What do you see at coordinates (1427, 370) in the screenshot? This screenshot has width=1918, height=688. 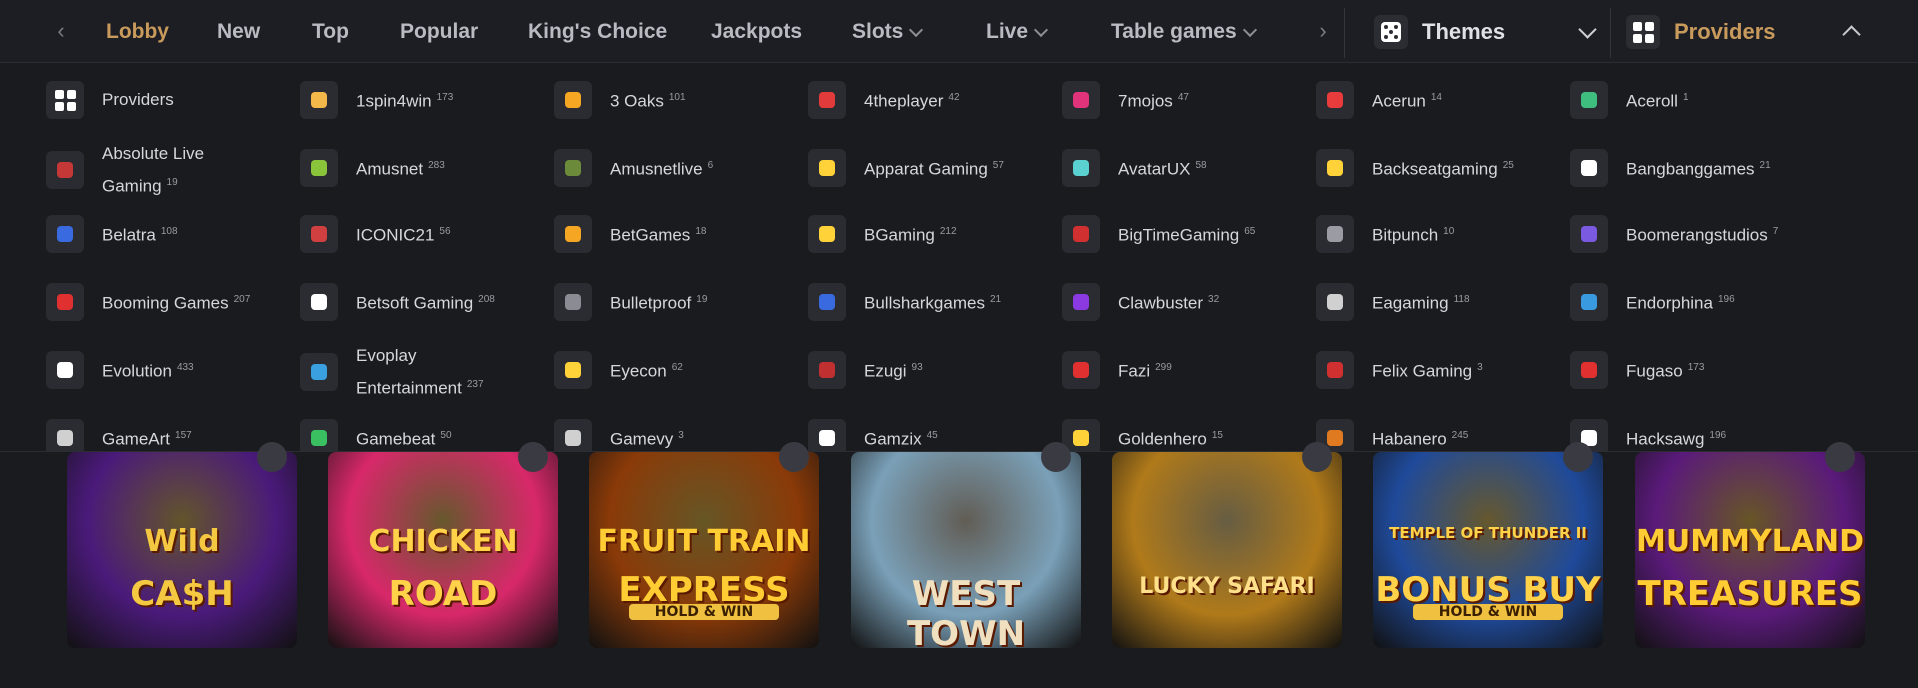 I see `provider-name: Felix Gaming 3` at bounding box center [1427, 370].